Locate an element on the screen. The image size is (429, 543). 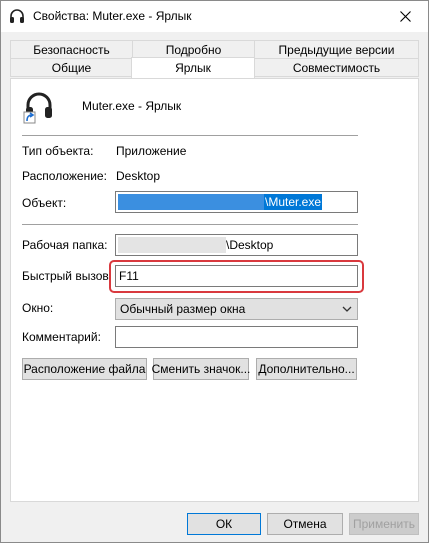
start-in-redacted is located at coordinates (172, 245).